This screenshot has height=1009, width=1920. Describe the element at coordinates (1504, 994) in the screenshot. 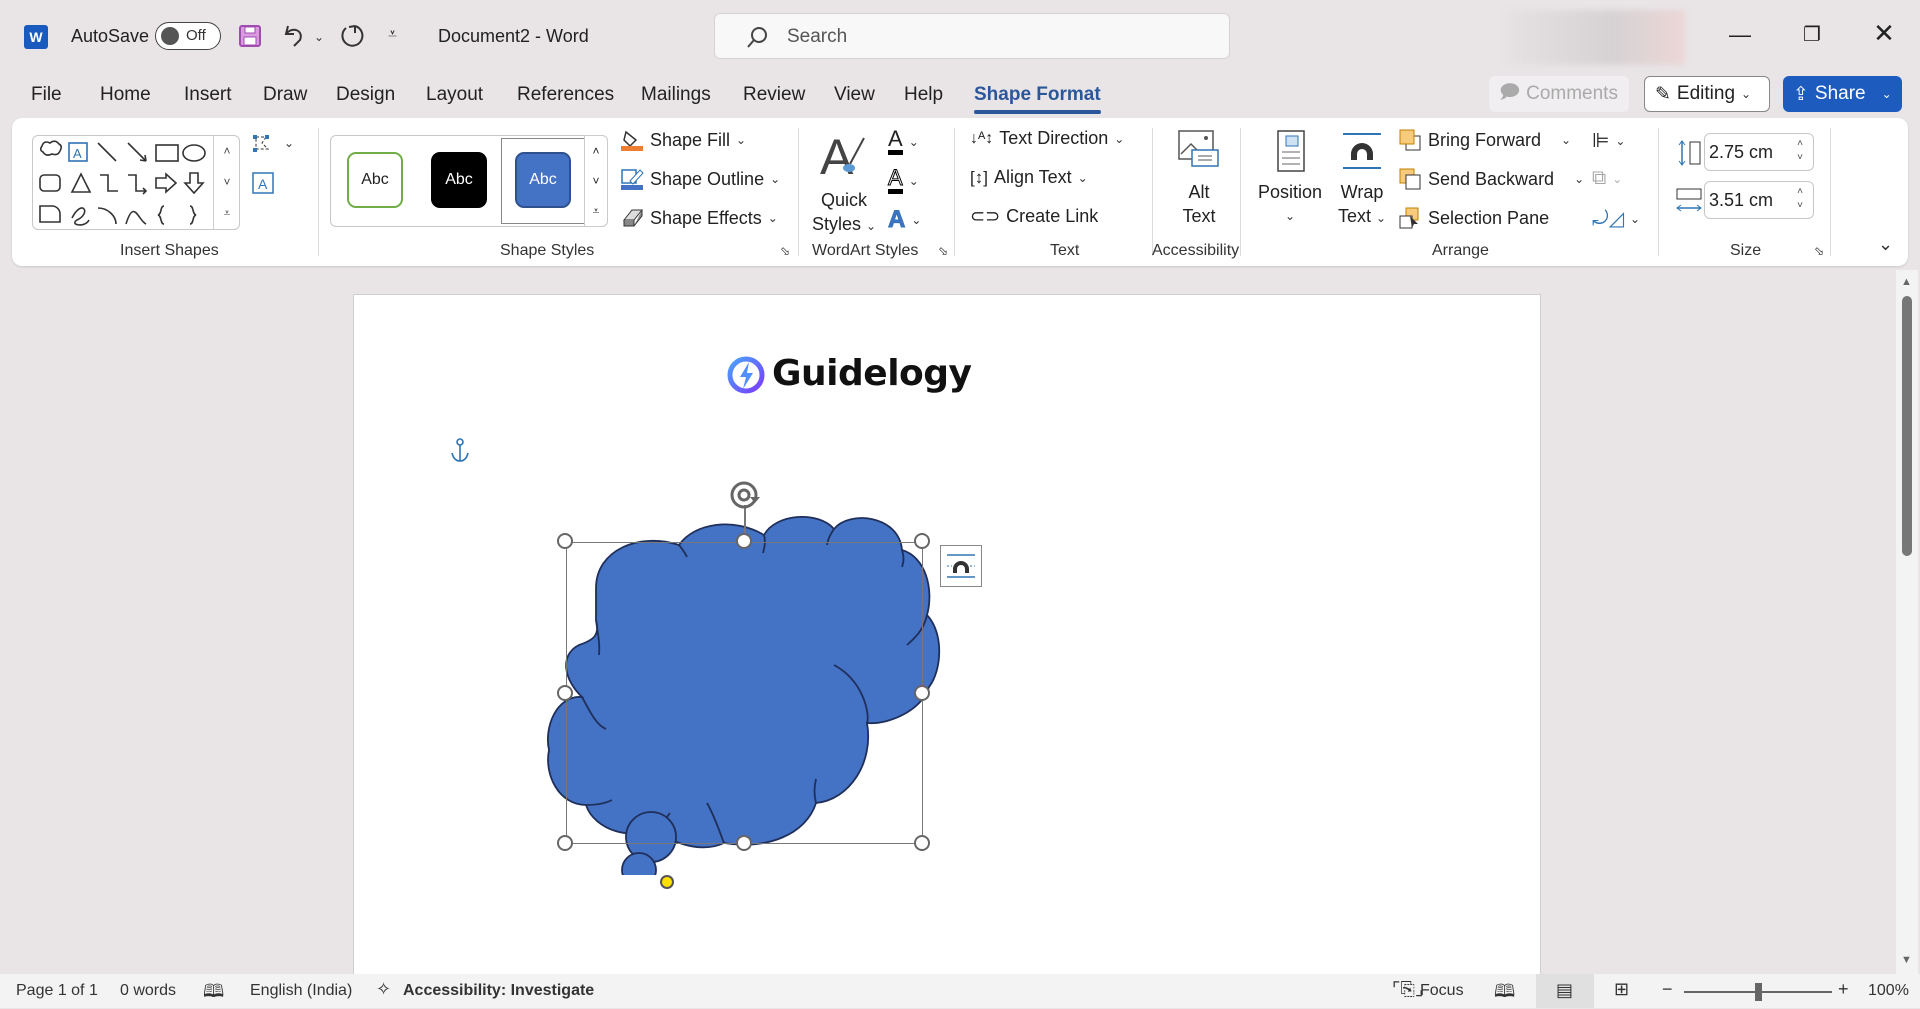

I see `read-mode-icon: 🕮` at that location.